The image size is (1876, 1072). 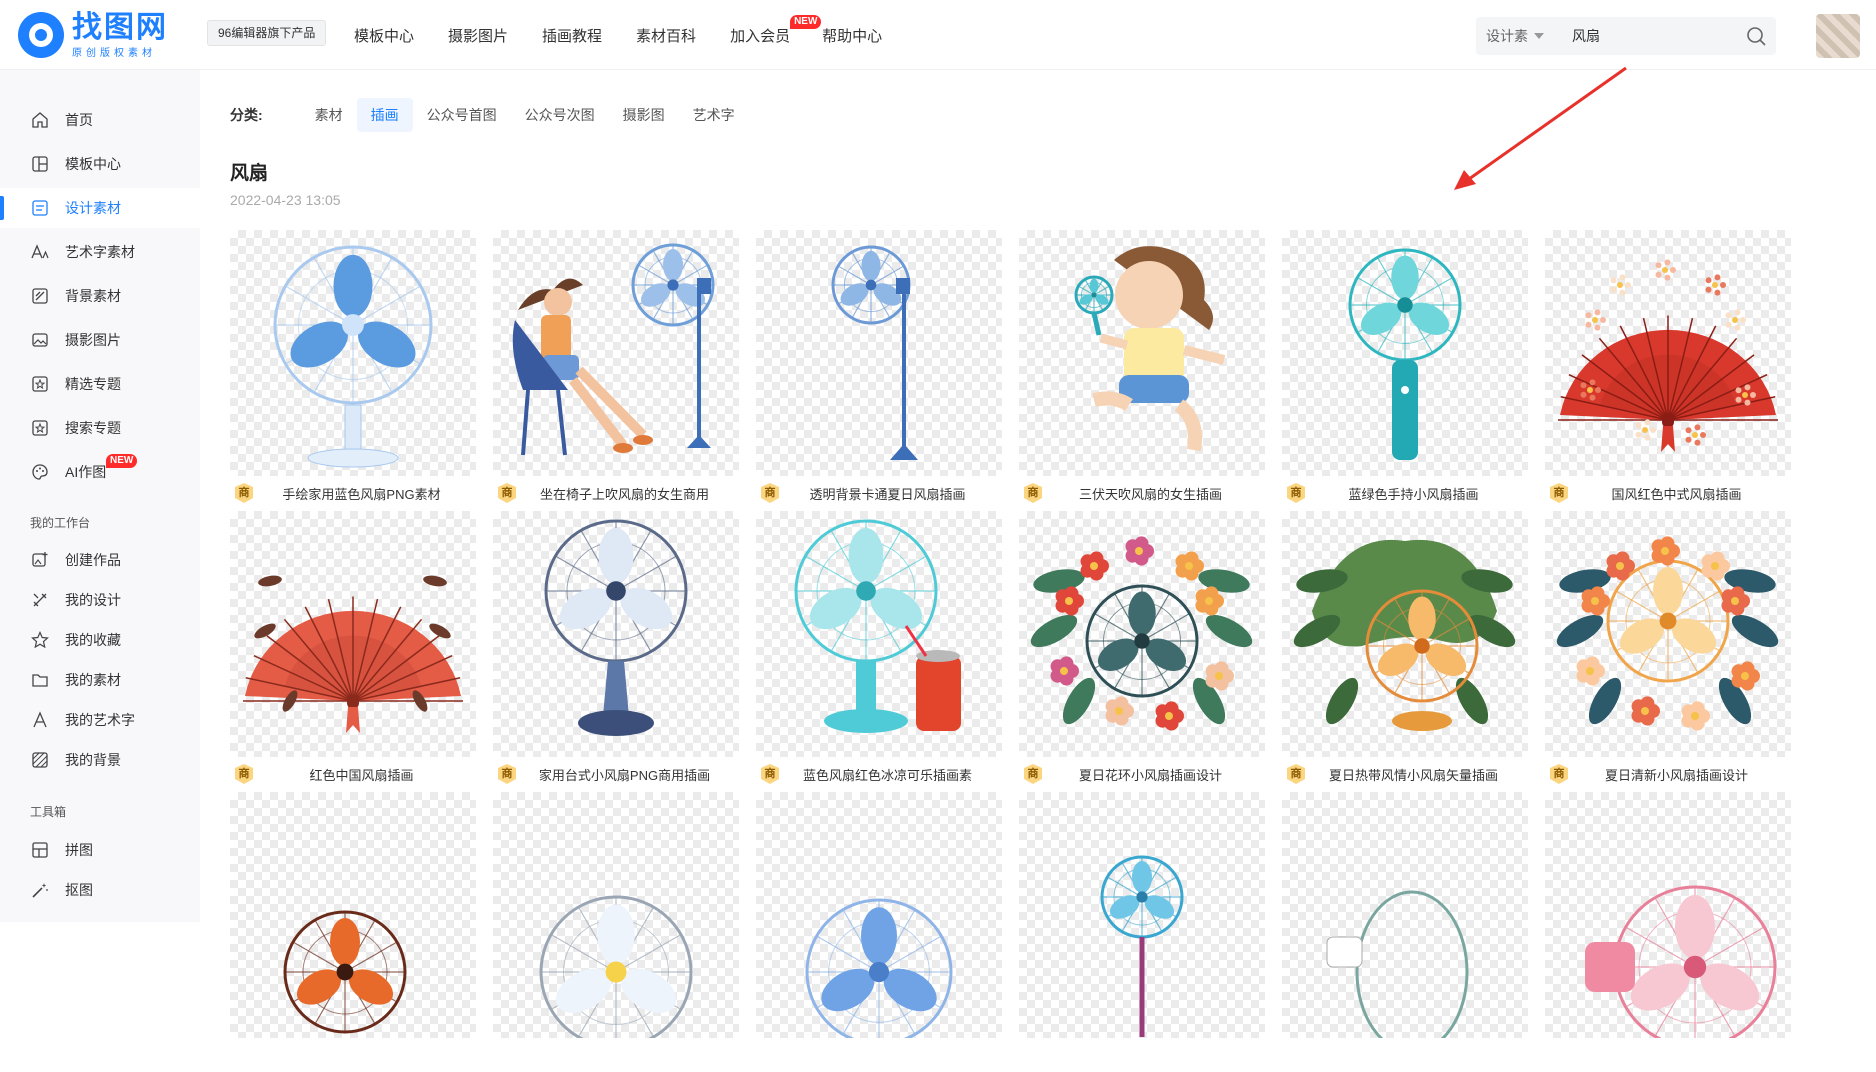 I want to click on material-card: 商夏日热带风情小风扇矢量插画, so click(x=1405, y=651).